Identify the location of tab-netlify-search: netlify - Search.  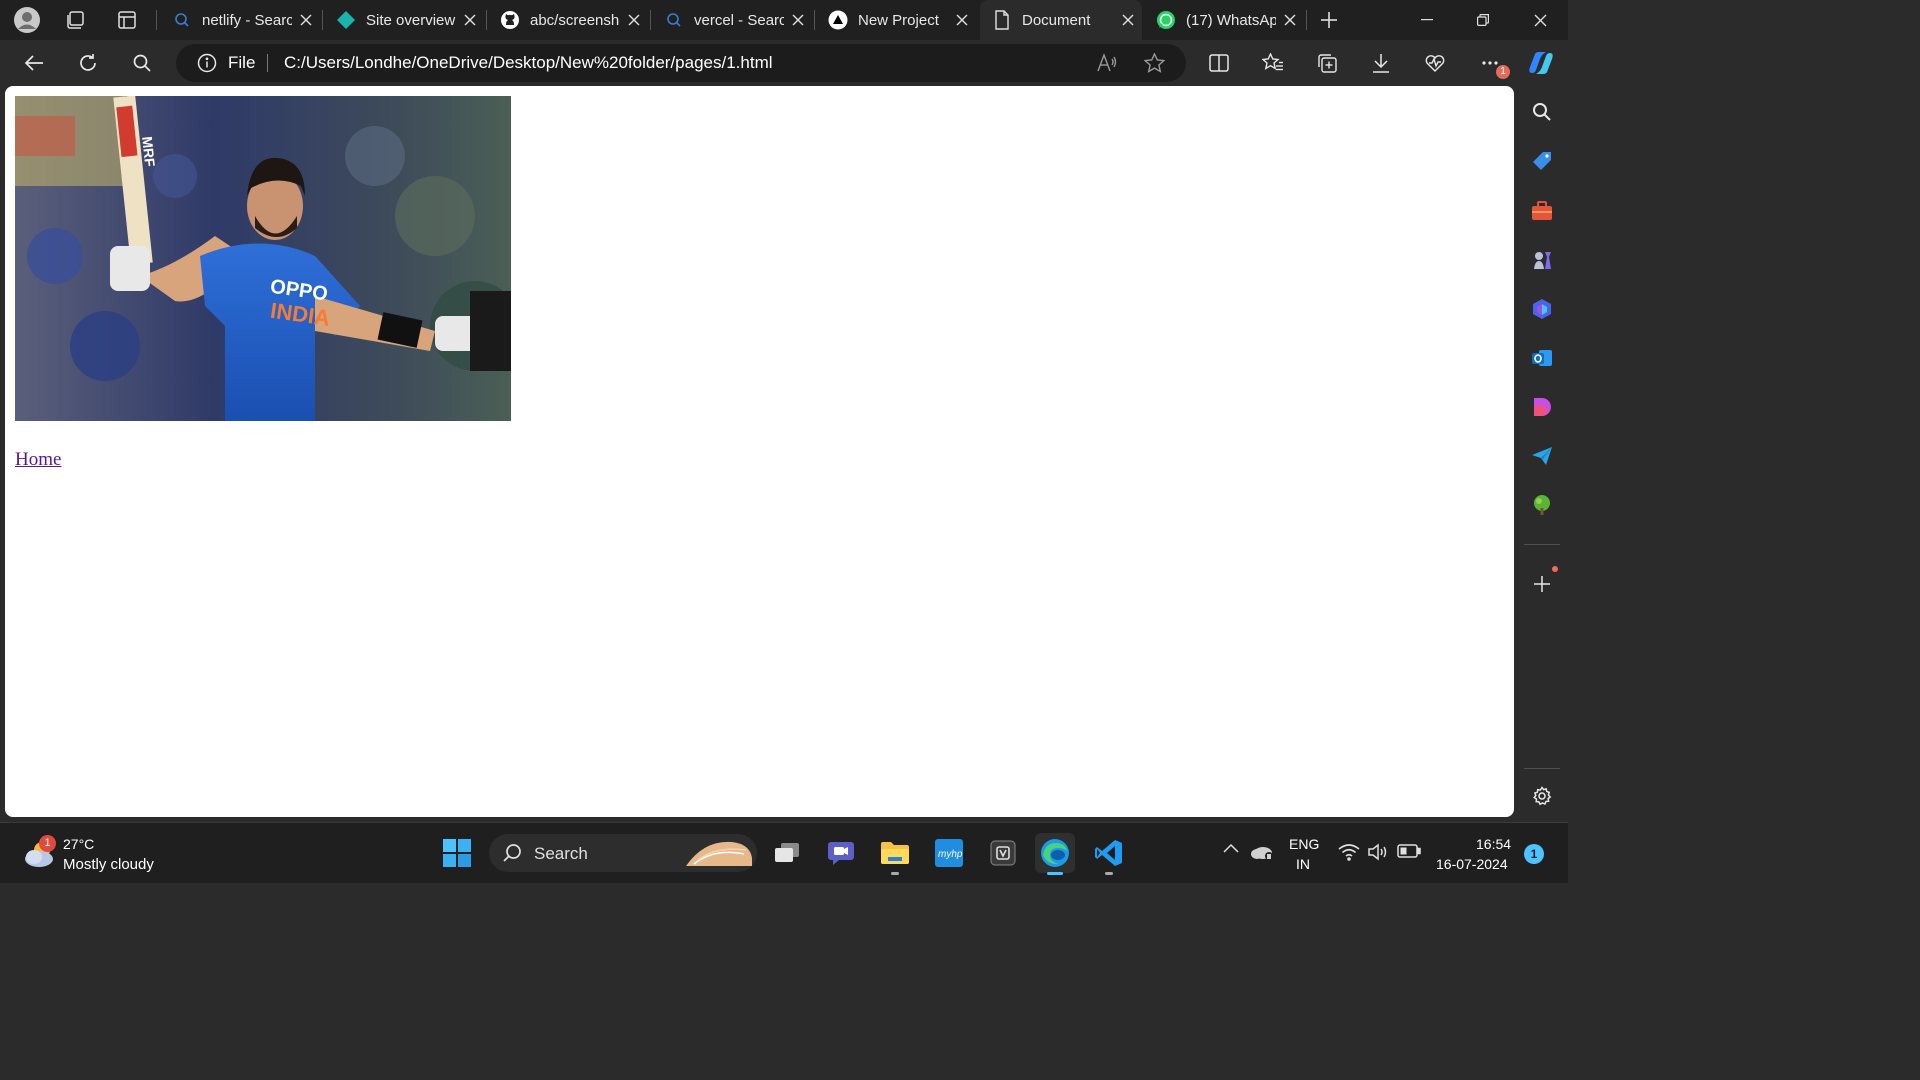
(240, 20).